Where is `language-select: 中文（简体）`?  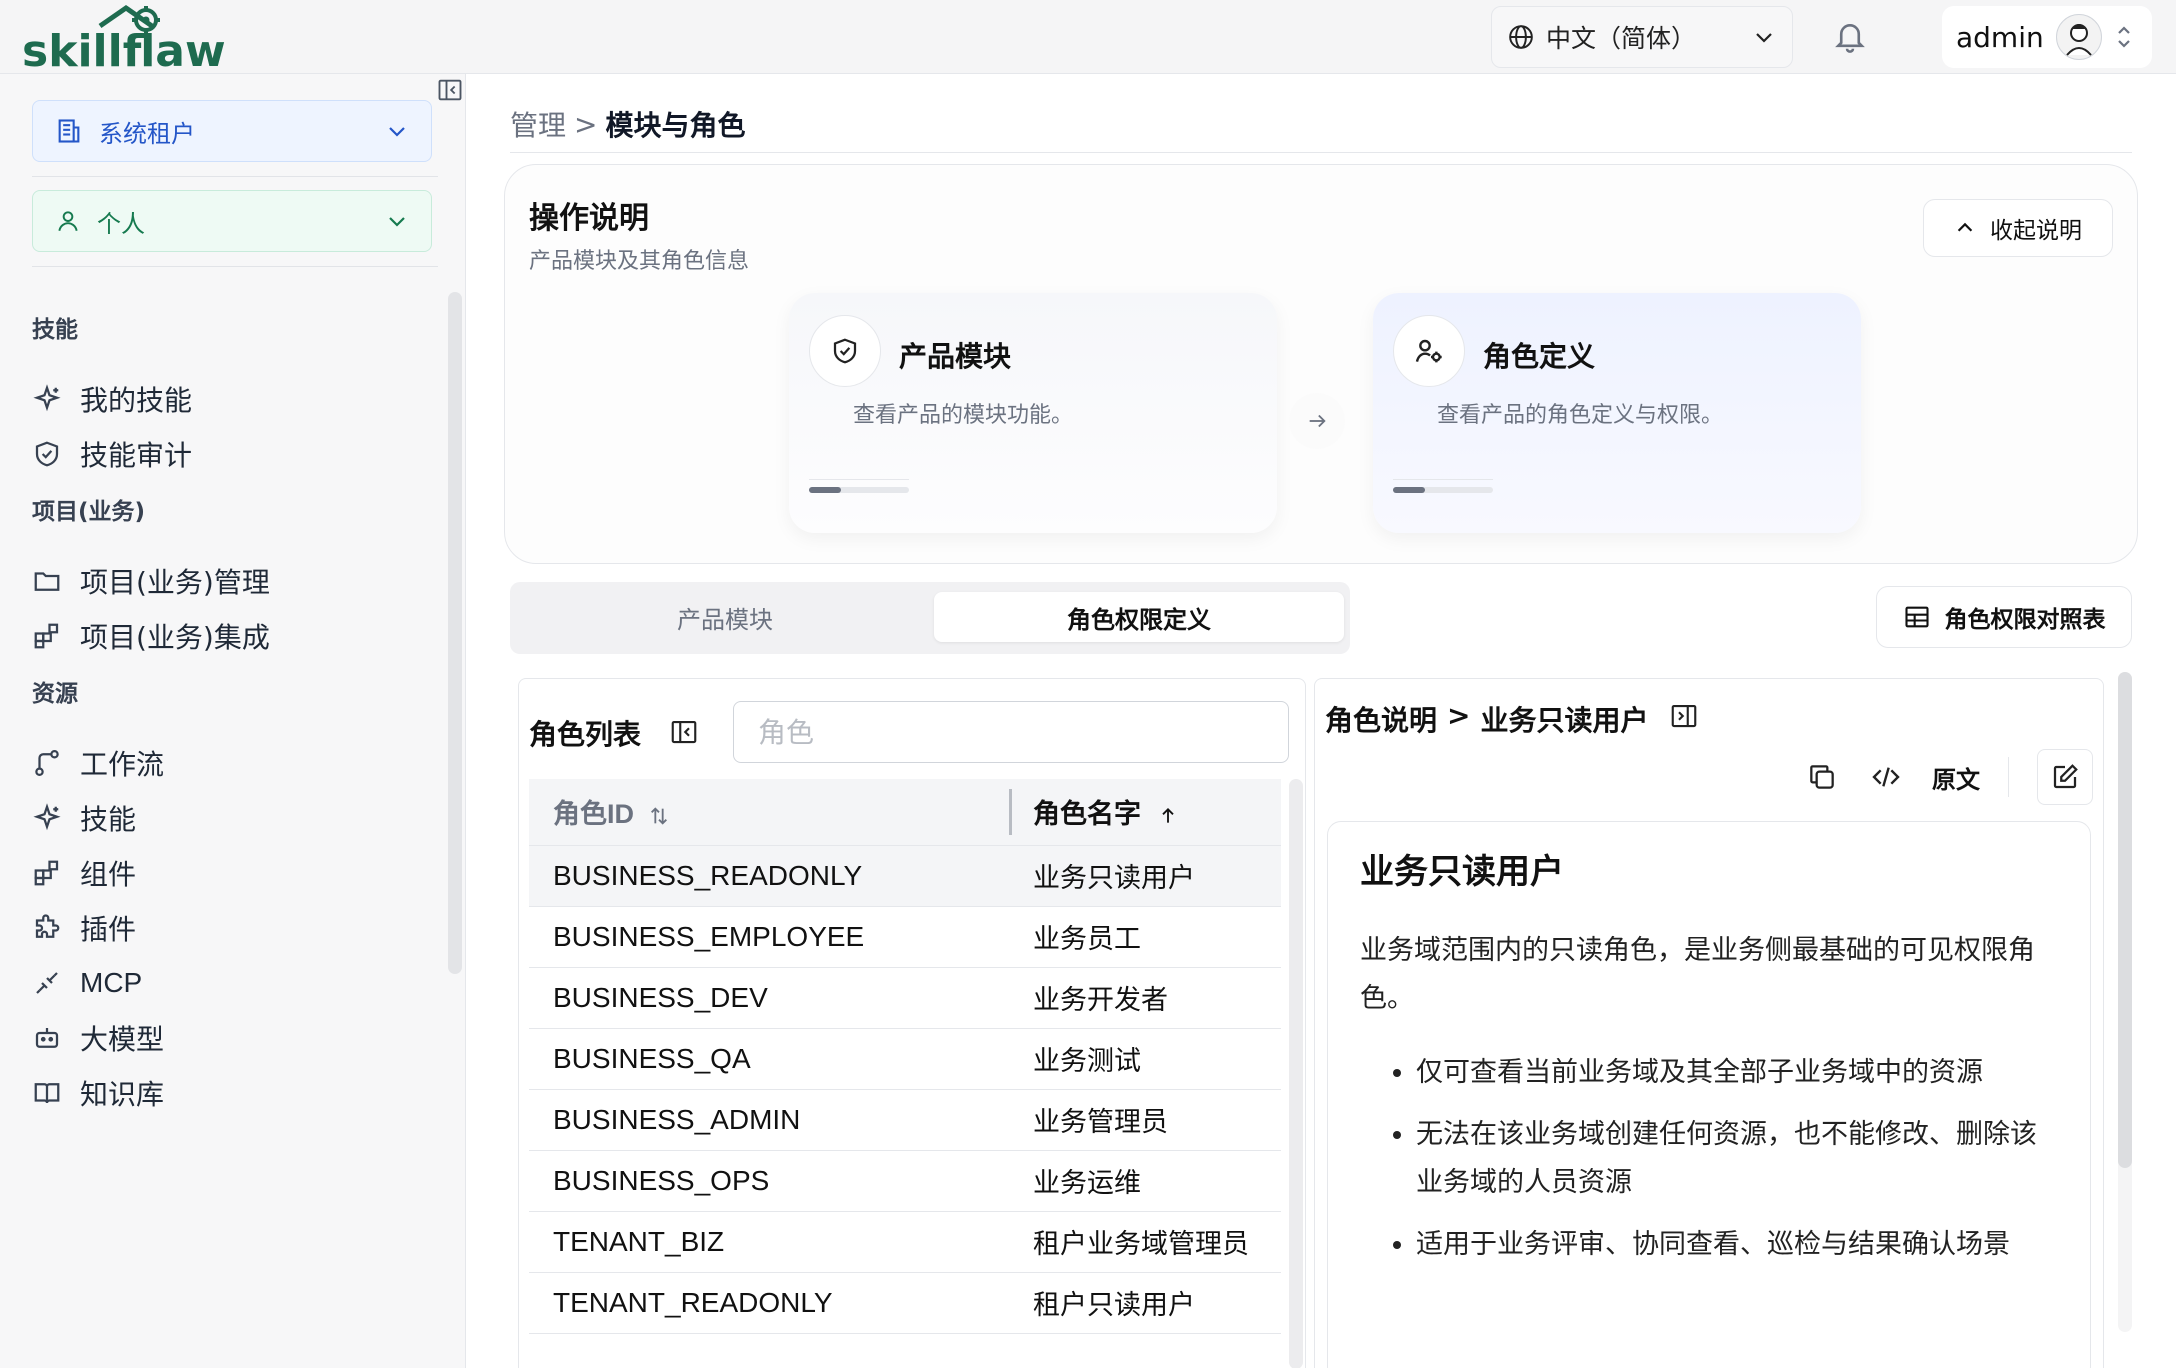
language-select: 中文（简体） is located at coordinates (1642, 37).